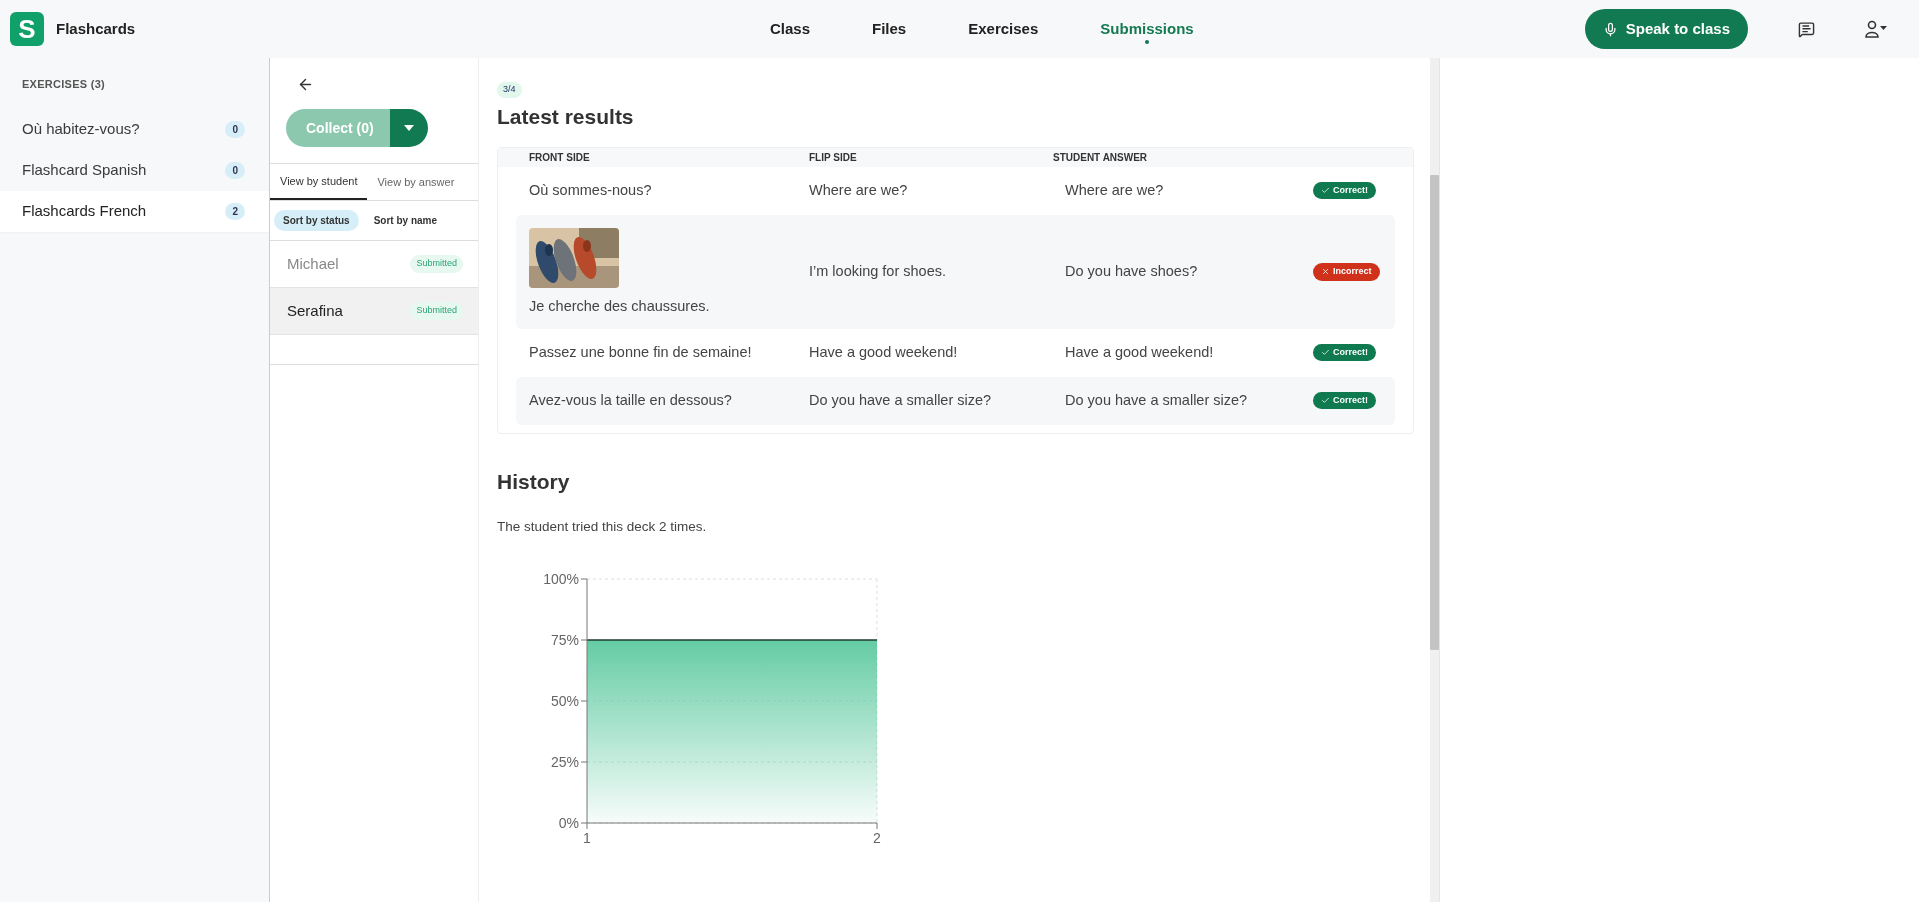 This screenshot has height=902, width=1919. I want to click on table-cell-text: Avez-vous la taille en dessous?, so click(631, 400).